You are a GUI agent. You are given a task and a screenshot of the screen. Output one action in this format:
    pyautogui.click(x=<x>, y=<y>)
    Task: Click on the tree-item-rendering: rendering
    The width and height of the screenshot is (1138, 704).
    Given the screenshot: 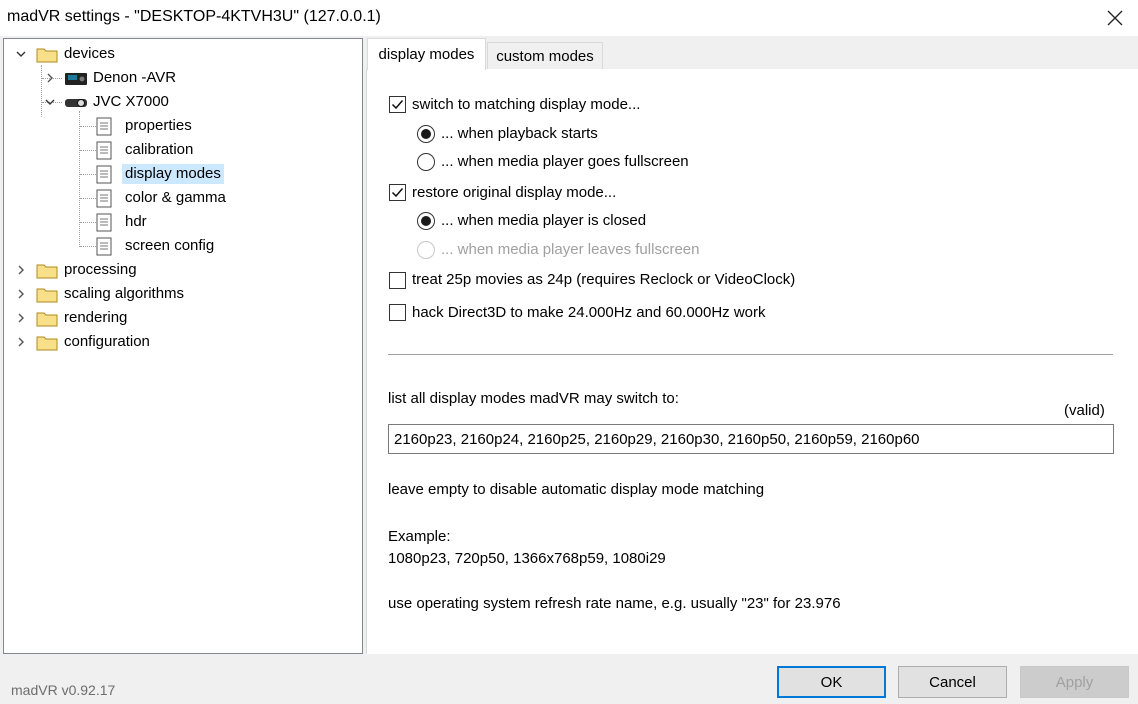 What is the action you would take?
    pyautogui.click(x=83, y=318)
    